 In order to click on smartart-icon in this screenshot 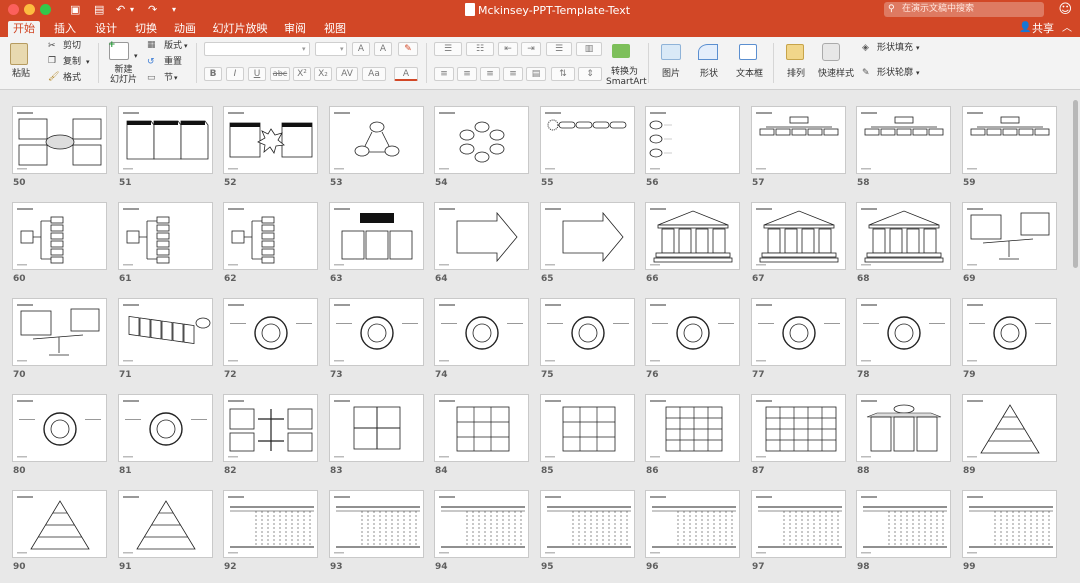, I will do `click(621, 51)`.